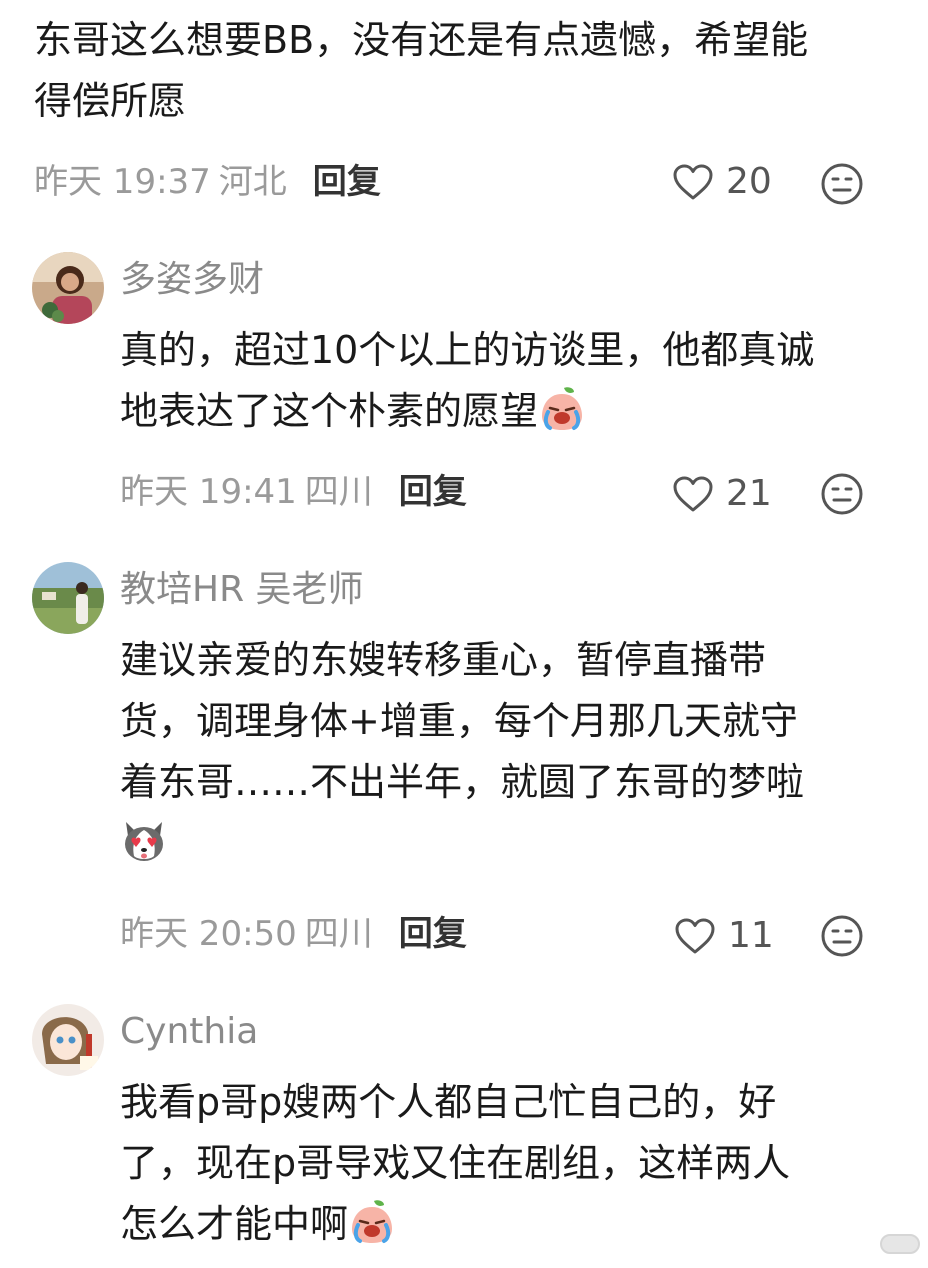 Image resolution: width=928 pixels, height=1268 pixels. I want to click on comment-text-line: 建议亲爱的东嫂转移重心，暂停直播带, so click(443, 660).